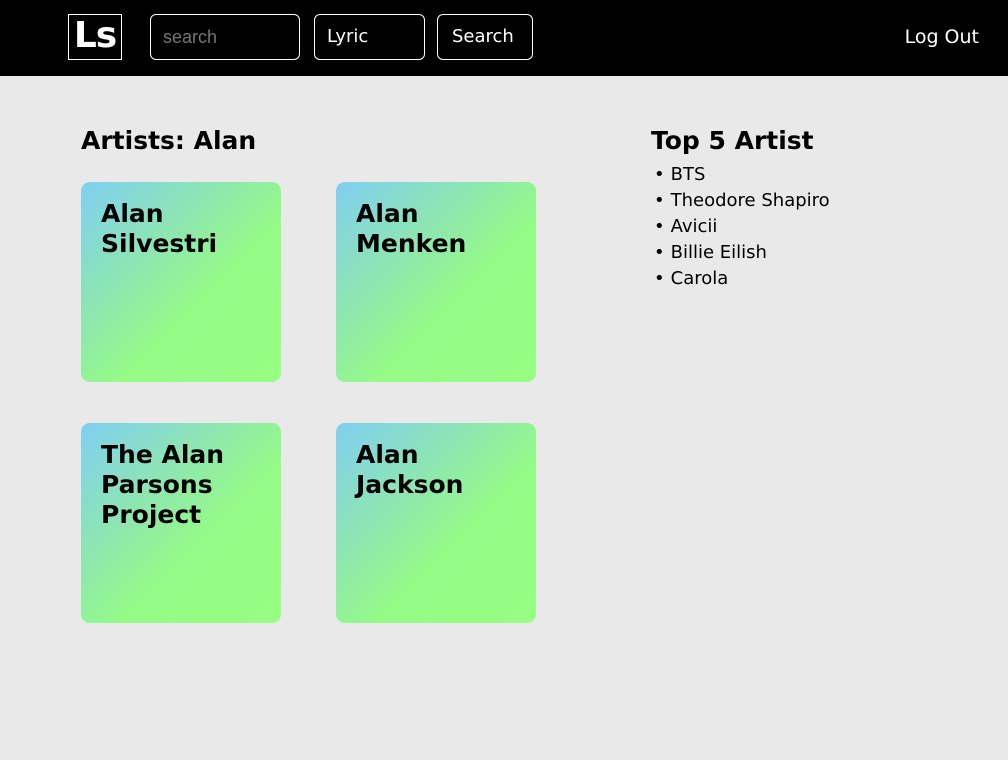  What do you see at coordinates (732, 140) in the screenshot?
I see `top5-title: Top 5 Artist` at bounding box center [732, 140].